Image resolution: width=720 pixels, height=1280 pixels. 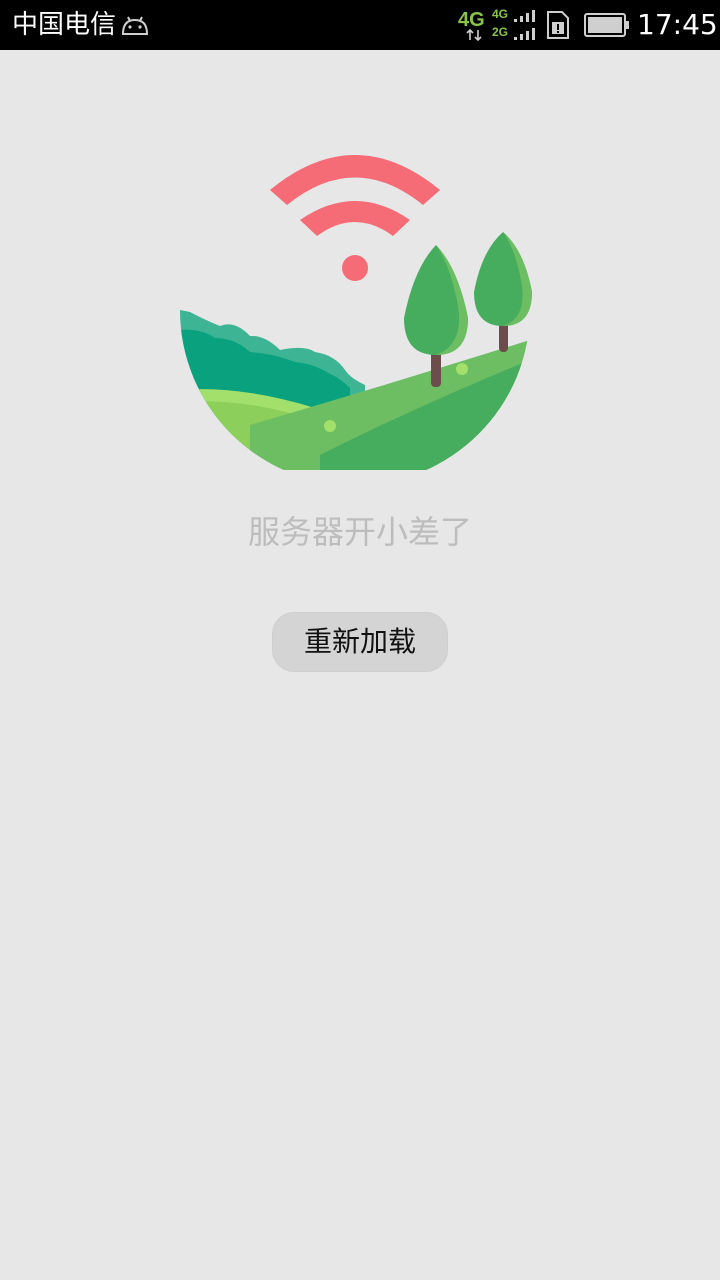 What do you see at coordinates (359, 532) in the screenshot?
I see `error-message: 服务器开小差了` at bounding box center [359, 532].